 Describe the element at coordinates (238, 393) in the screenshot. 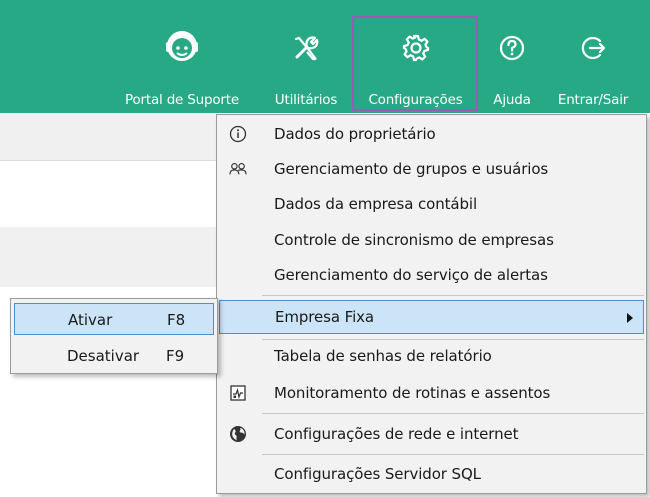

I see `monitor-icon` at that location.